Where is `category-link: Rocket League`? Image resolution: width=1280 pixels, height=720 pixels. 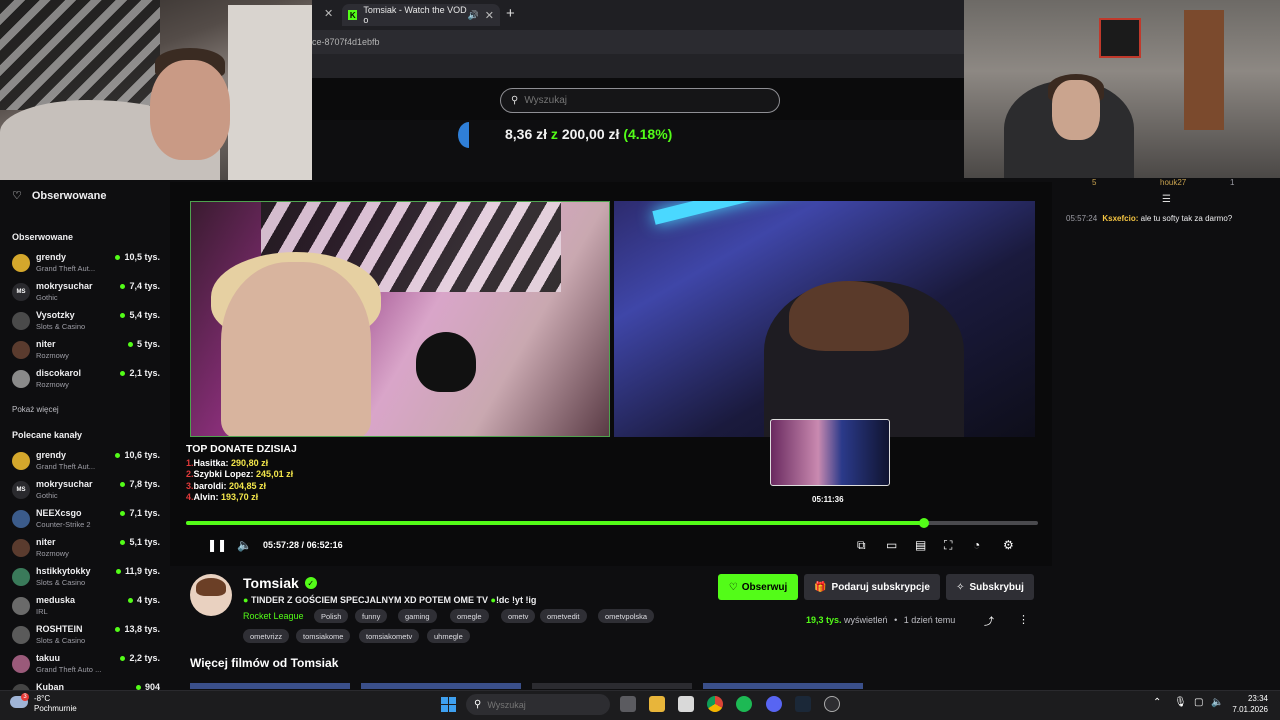
category-link: Rocket League is located at coordinates (273, 616).